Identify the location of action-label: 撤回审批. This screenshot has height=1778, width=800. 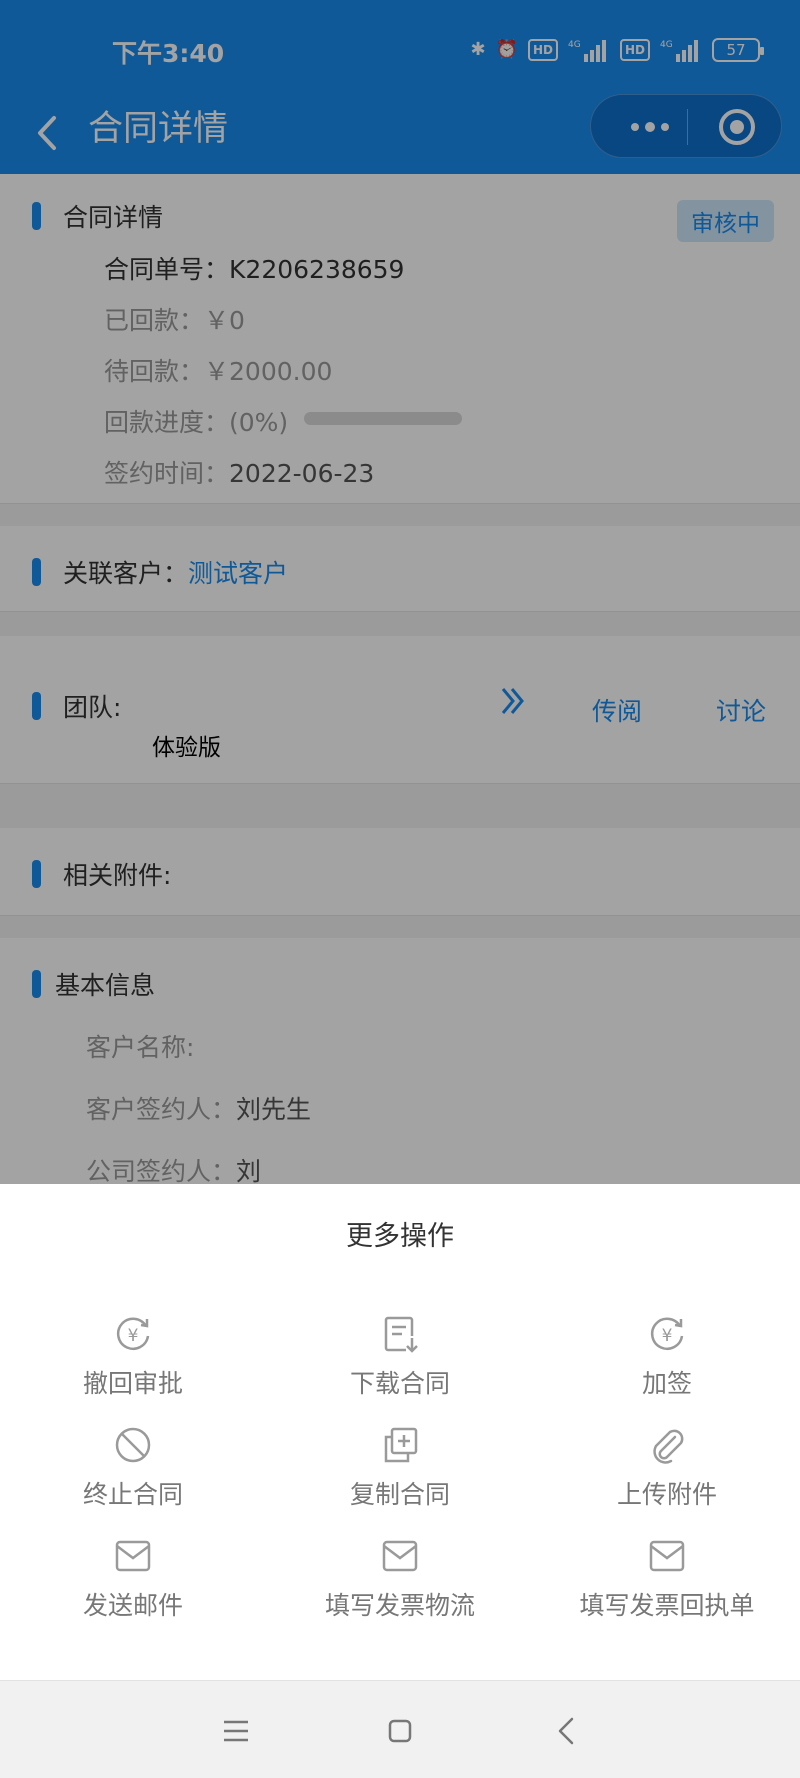
(132, 1383).